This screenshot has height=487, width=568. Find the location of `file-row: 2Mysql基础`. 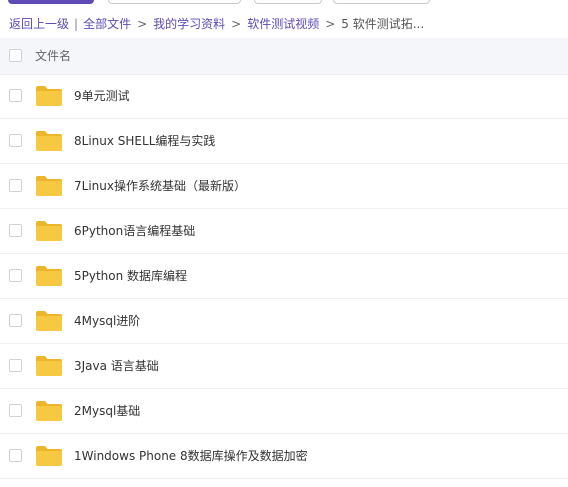

file-row: 2Mysql基础 is located at coordinates (284, 411).